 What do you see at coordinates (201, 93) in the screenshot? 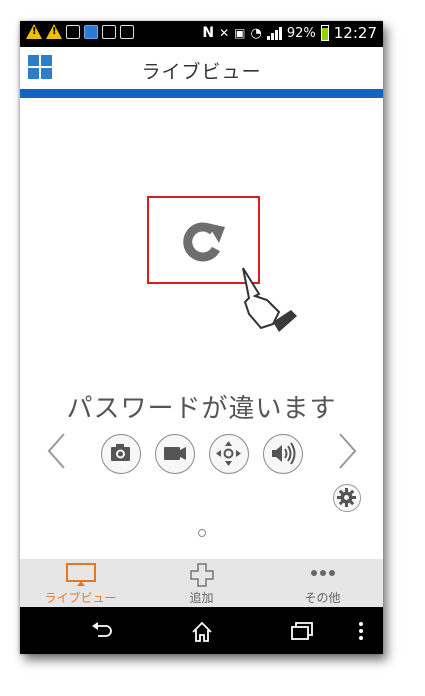
I see `header-divider` at bounding box center [201, 93].